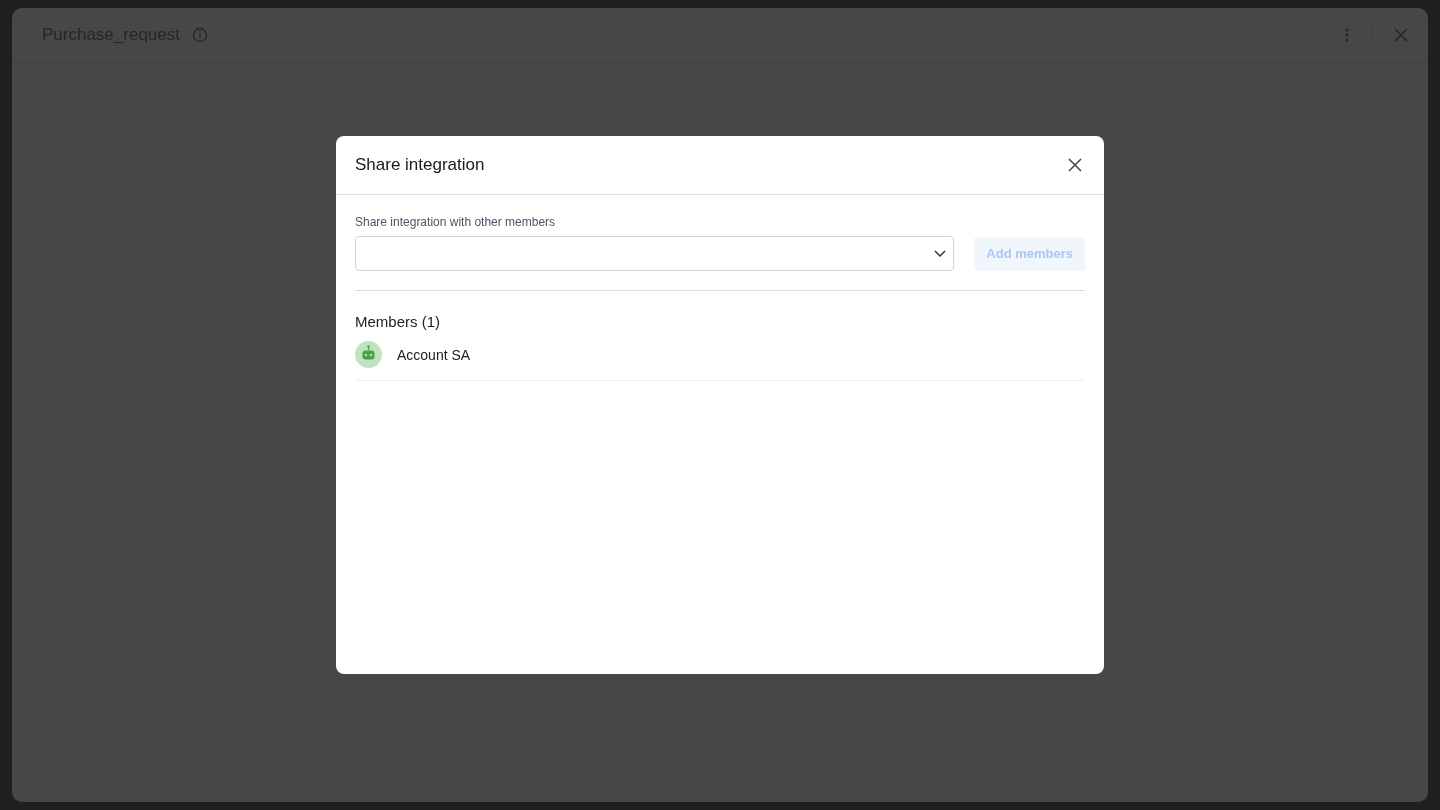 The height and width of the screenshot is (810, 1440). Describe the element at coordinates (456, 222) in the screenshot. I see `field-label: Share integration with other members` at that location.